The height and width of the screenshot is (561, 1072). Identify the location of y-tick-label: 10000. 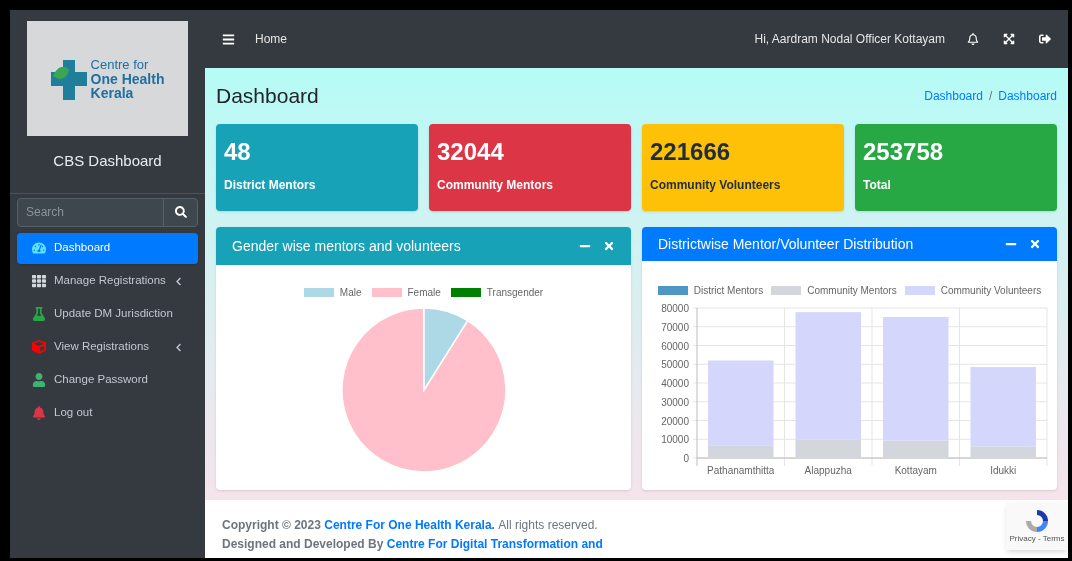
(674, 440).